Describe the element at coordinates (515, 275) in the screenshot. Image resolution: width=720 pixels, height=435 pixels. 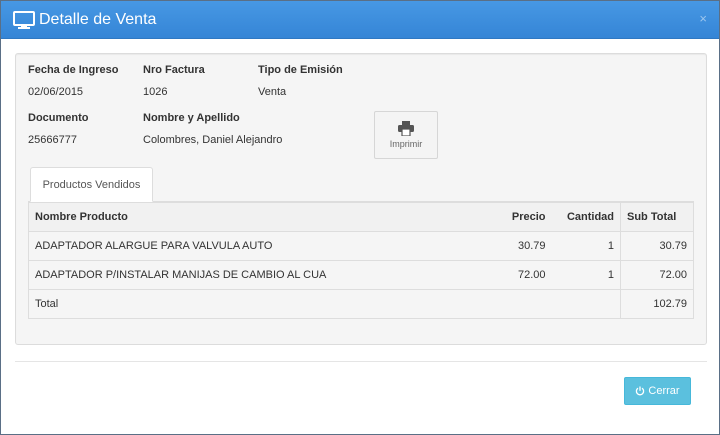
I see `cell-precio: 72.00` at that location.